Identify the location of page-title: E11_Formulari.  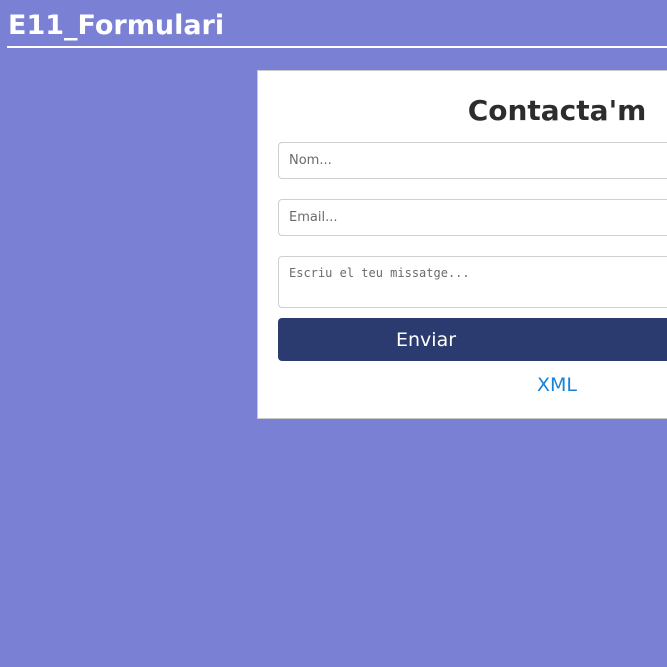
(116, 25).